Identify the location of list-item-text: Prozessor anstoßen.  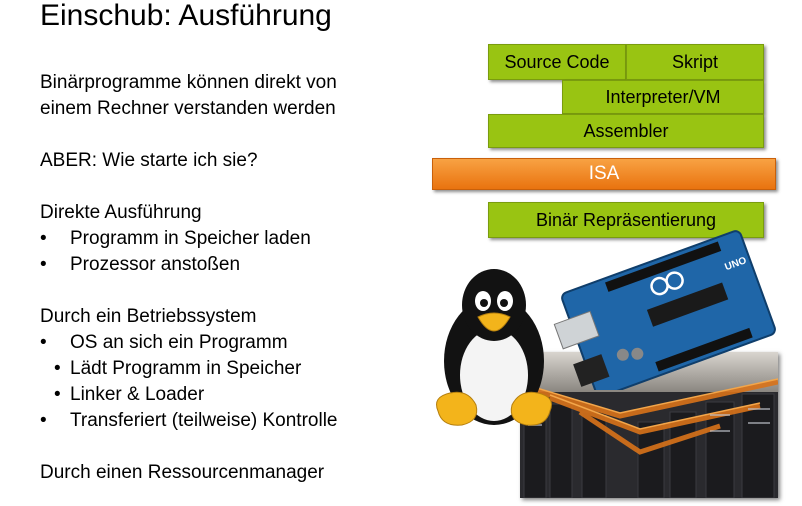
(155, 264).